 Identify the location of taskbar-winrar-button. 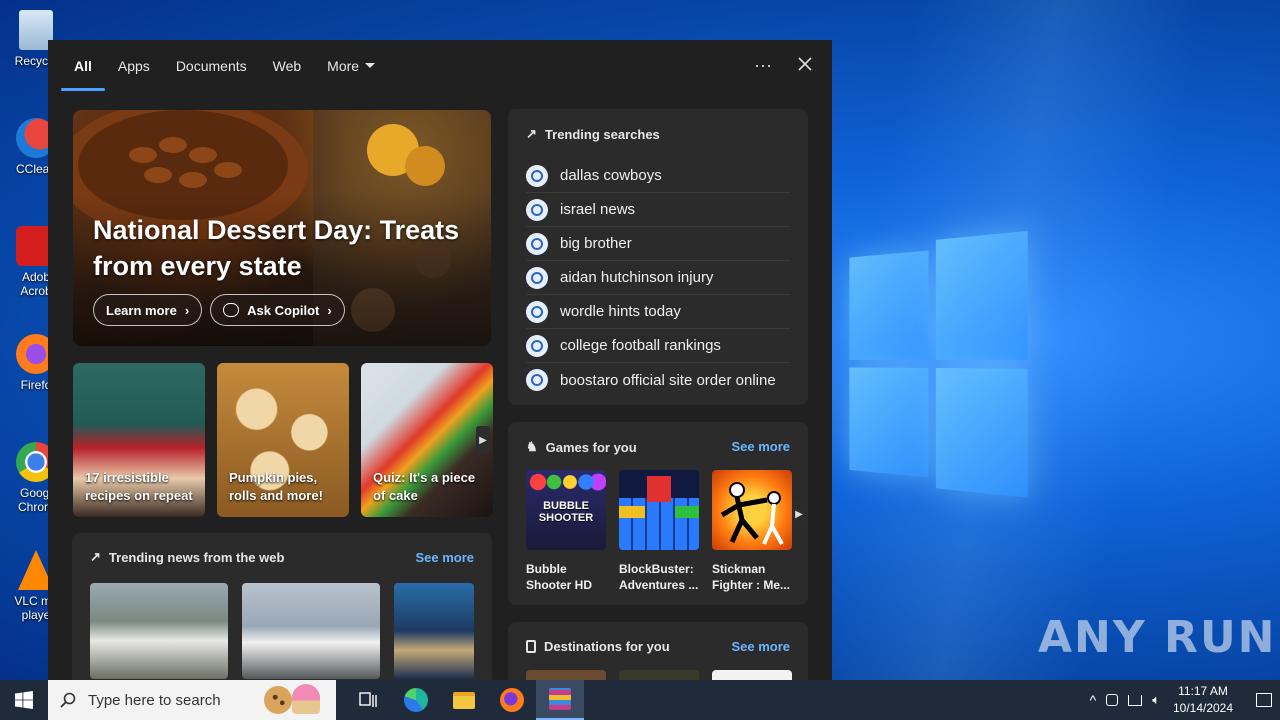
(560, 700).